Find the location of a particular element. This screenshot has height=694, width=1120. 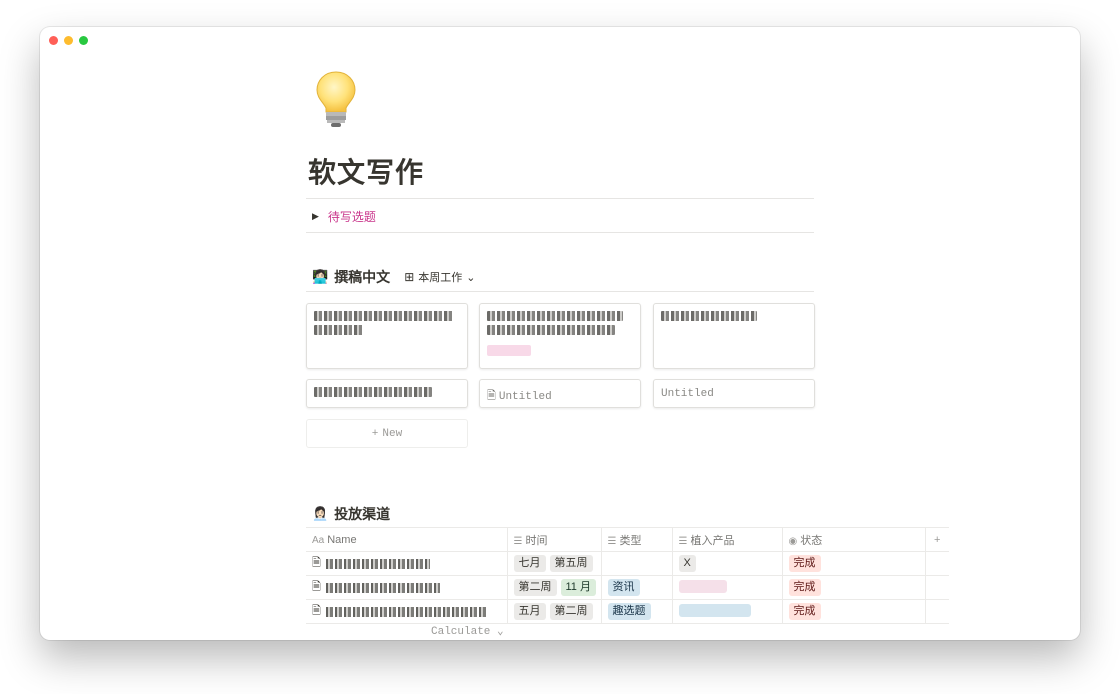

table-row: 🗎 五月 第二周 趣选题 完成 is located at coordinates (627, 611).